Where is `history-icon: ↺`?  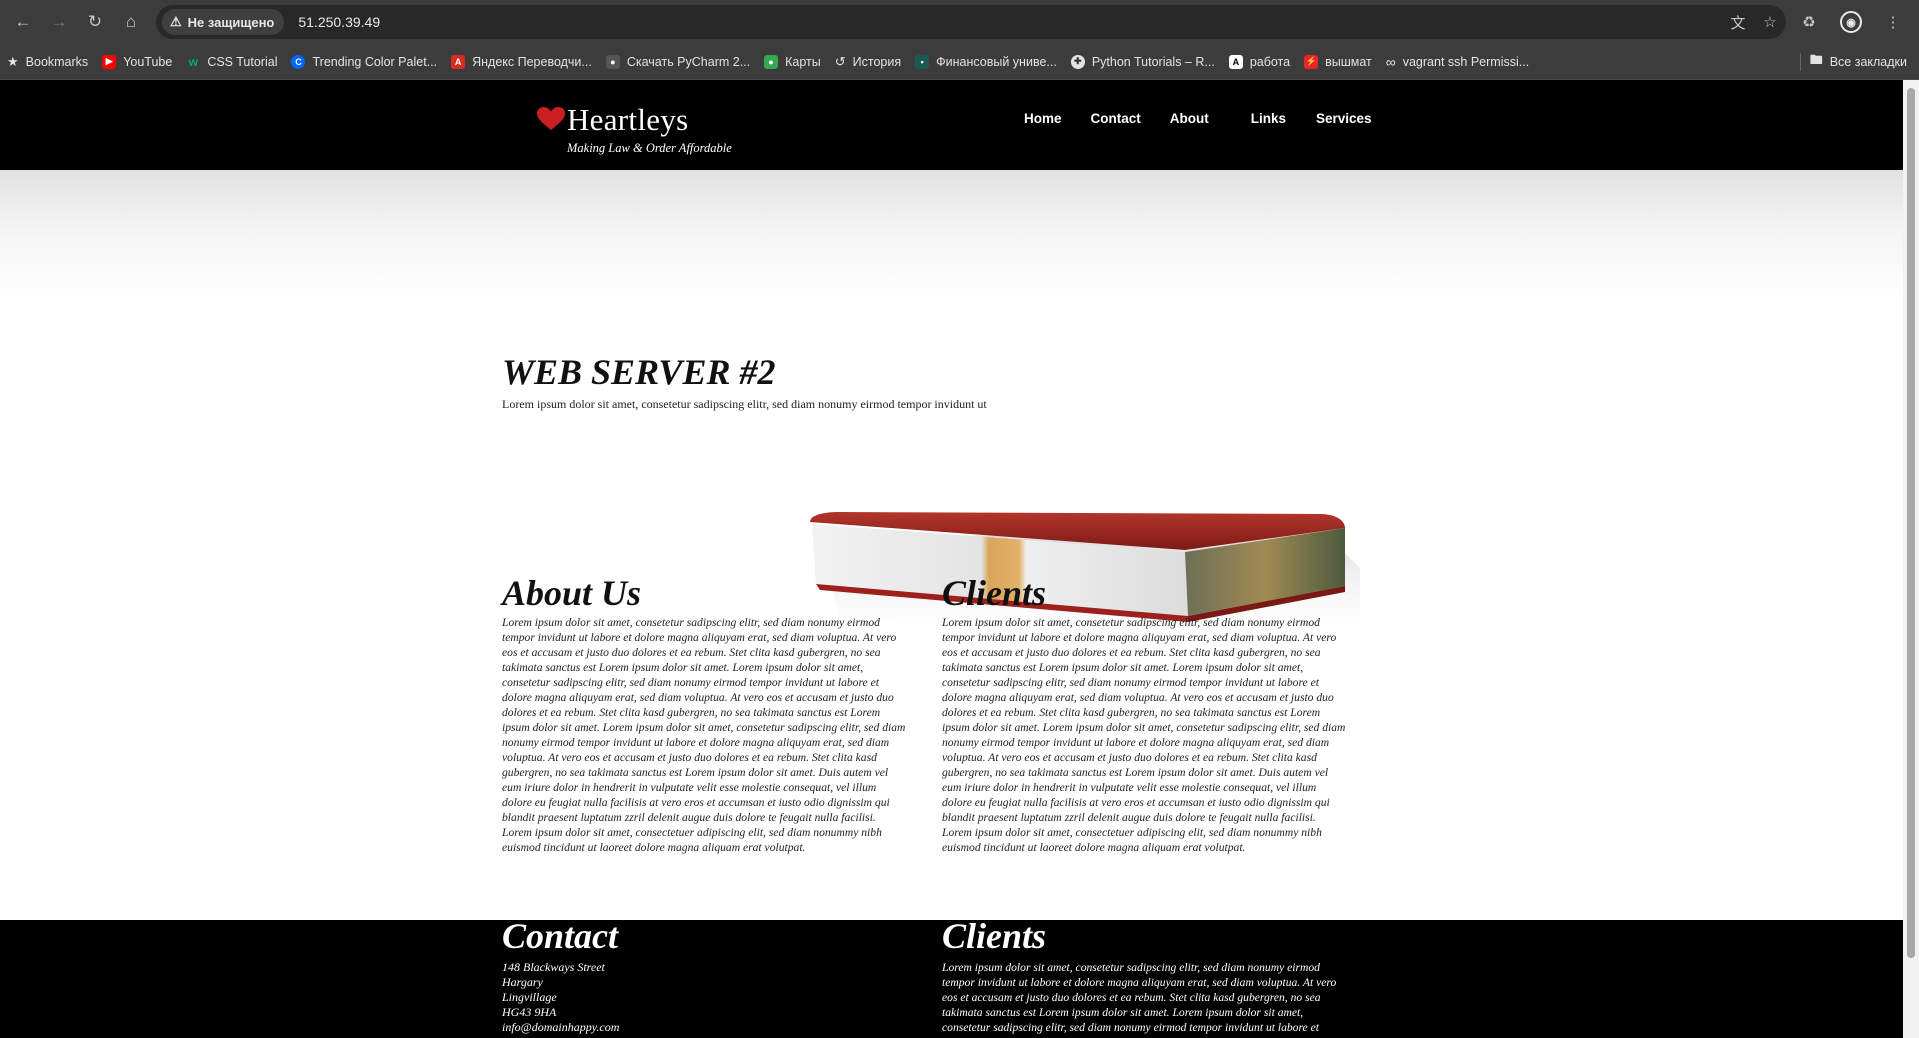 history-icon: ↺ is located at coordinates (840, 61).